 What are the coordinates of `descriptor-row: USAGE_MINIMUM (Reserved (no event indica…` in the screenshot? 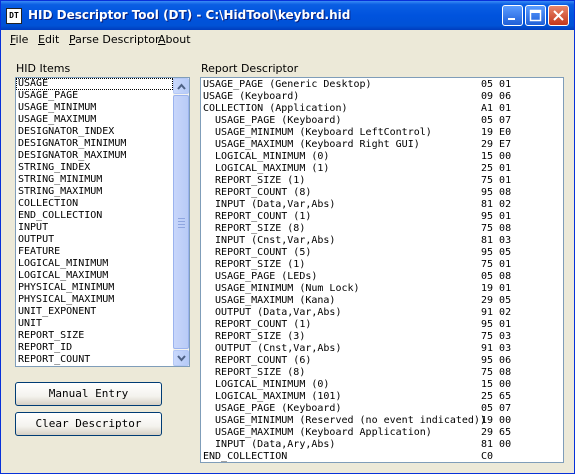 It's located at (382, 421).